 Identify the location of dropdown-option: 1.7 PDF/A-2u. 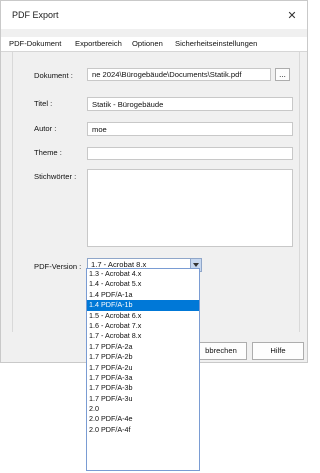
(143, 368).